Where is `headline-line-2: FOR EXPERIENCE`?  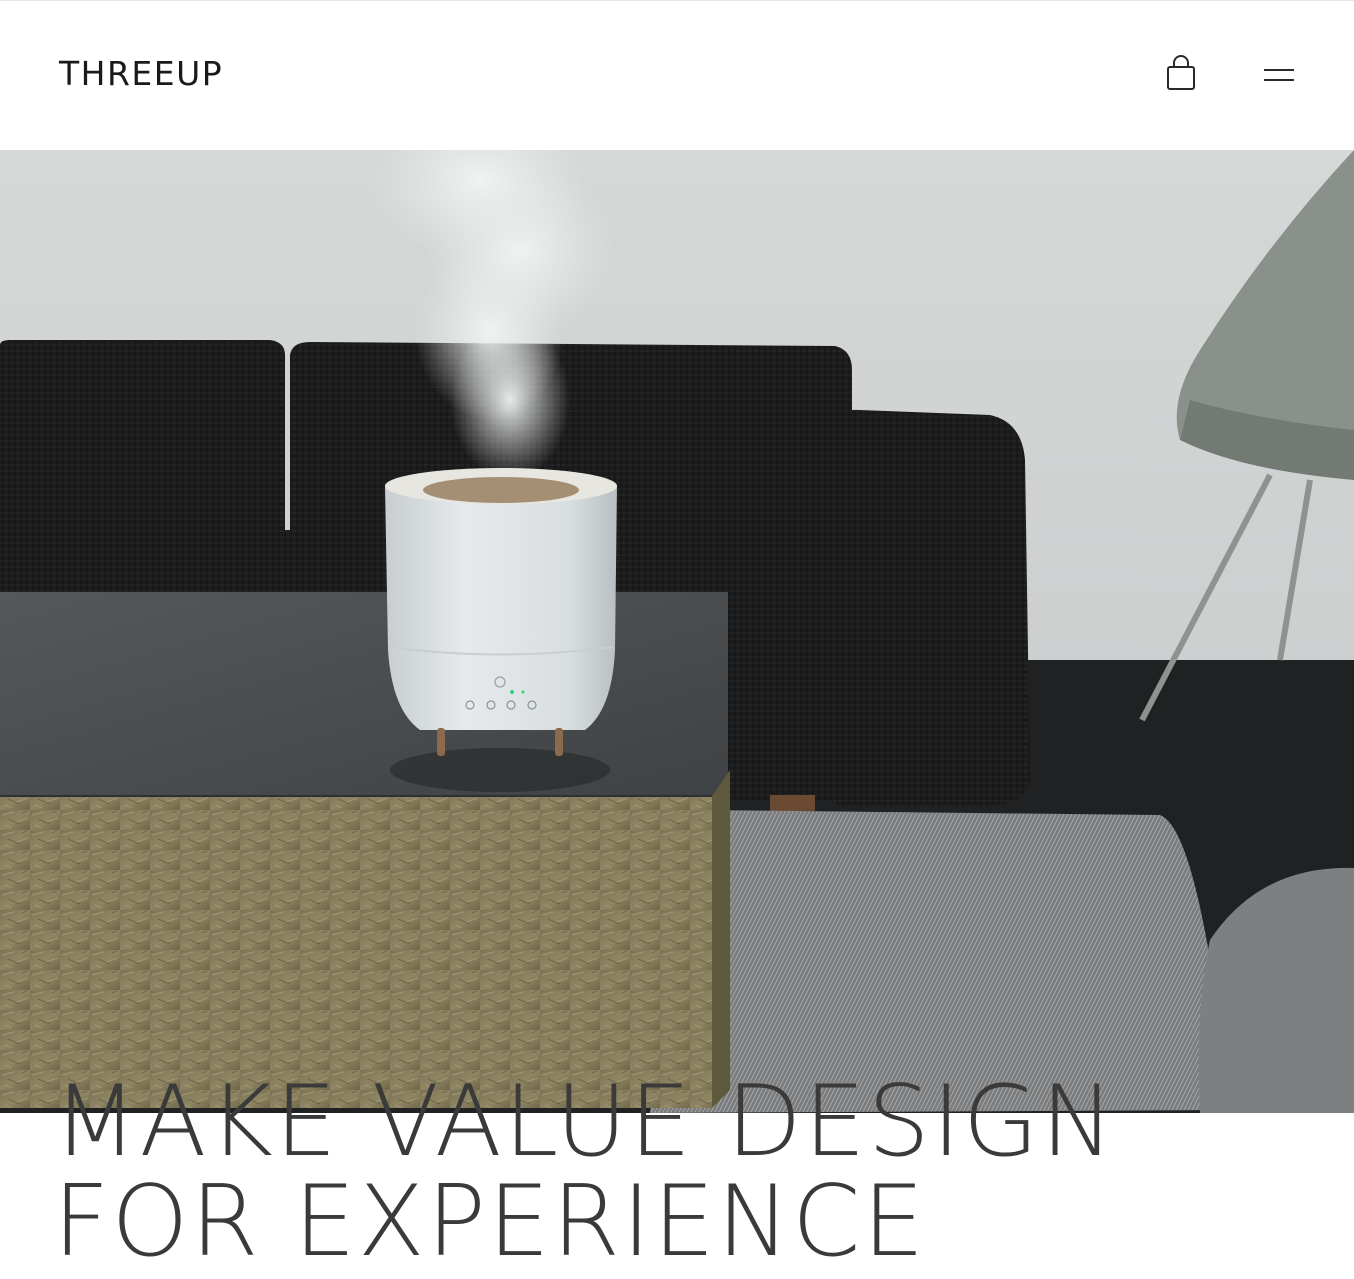 headline-line-2: FOR EXPERIENCE is located at coordinates (490, 1222).